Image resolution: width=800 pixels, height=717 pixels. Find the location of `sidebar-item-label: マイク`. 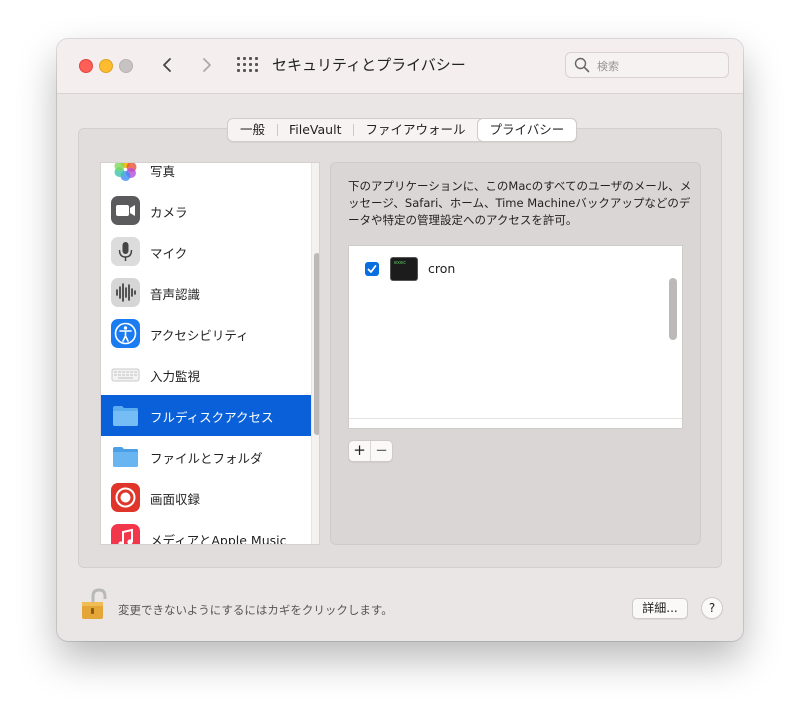

sidebar-item-label: マイク is located at coordinates (169, 253).